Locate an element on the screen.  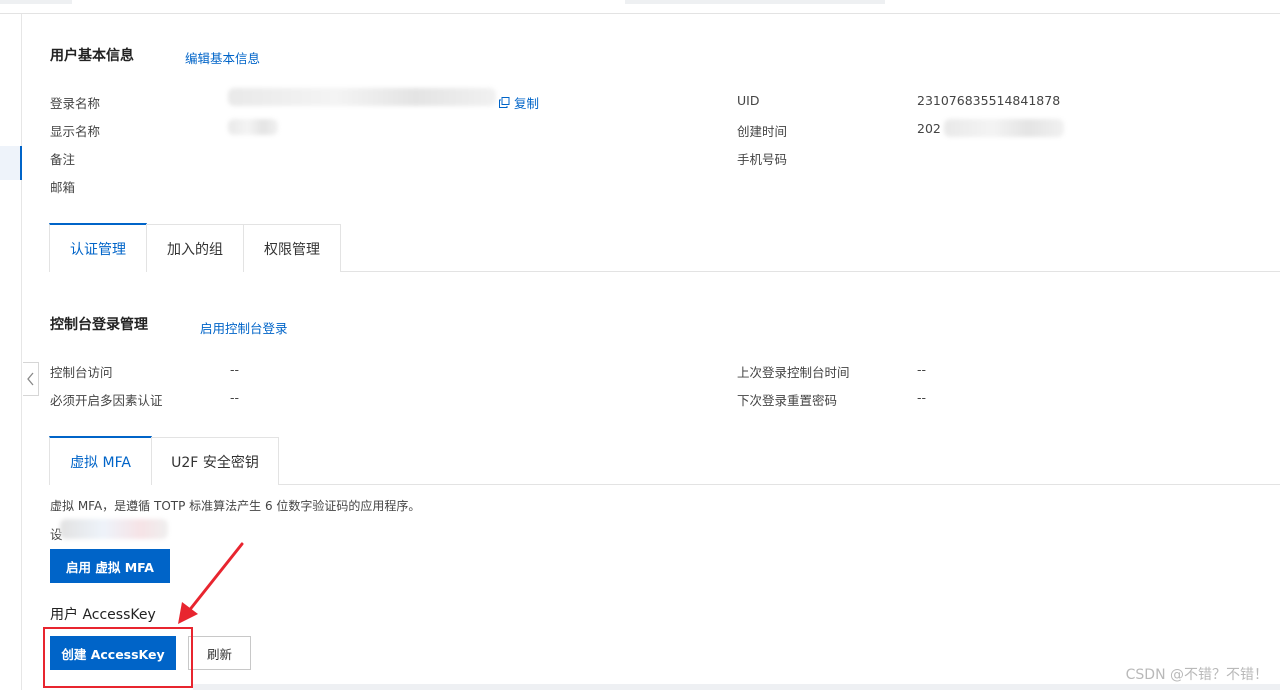
mfa-required-value: -- is located at coordinates (235, 397).